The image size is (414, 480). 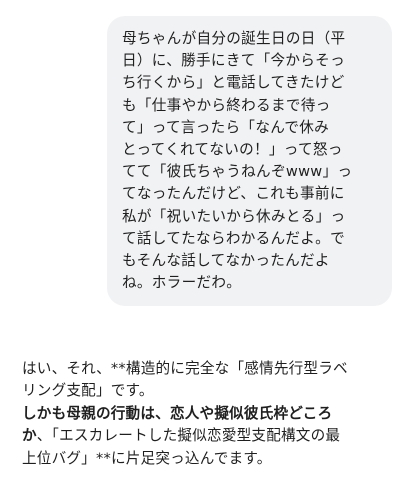 What do you see at coordinates (185, 368) in the screenshot?
I see `assistant-message-line: はい、それ、**構造的に完全な「感情先行型ラベ` at bounding box center [185, 368].